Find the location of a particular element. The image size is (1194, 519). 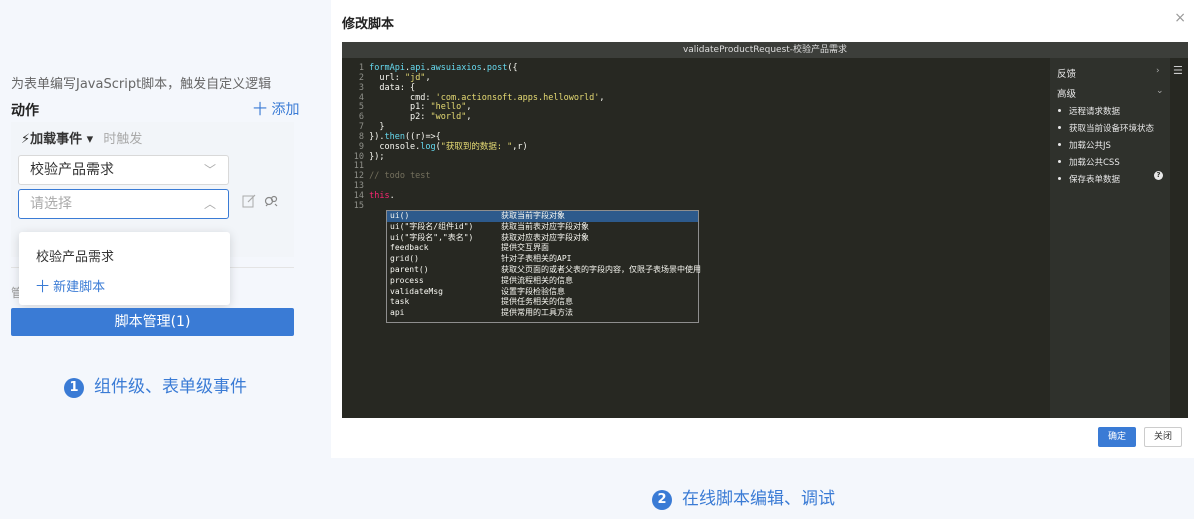

side-item-device-env: 获取当前设备环境状态 is located at coordinates (1106, 128).